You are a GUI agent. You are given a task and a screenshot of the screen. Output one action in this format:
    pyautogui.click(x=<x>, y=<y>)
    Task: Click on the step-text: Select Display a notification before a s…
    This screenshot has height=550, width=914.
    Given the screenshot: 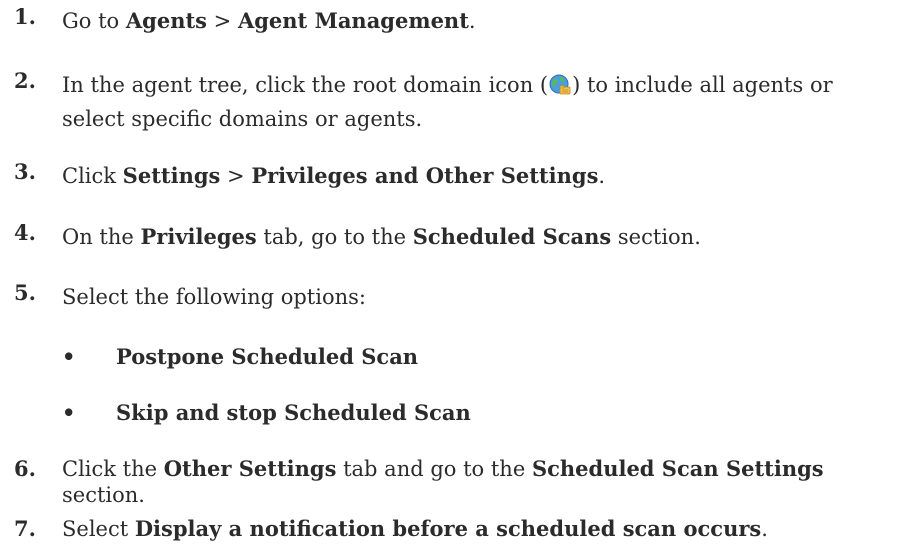 What is the action you would take?
    pyautogui.click(x=415, y=528)
    